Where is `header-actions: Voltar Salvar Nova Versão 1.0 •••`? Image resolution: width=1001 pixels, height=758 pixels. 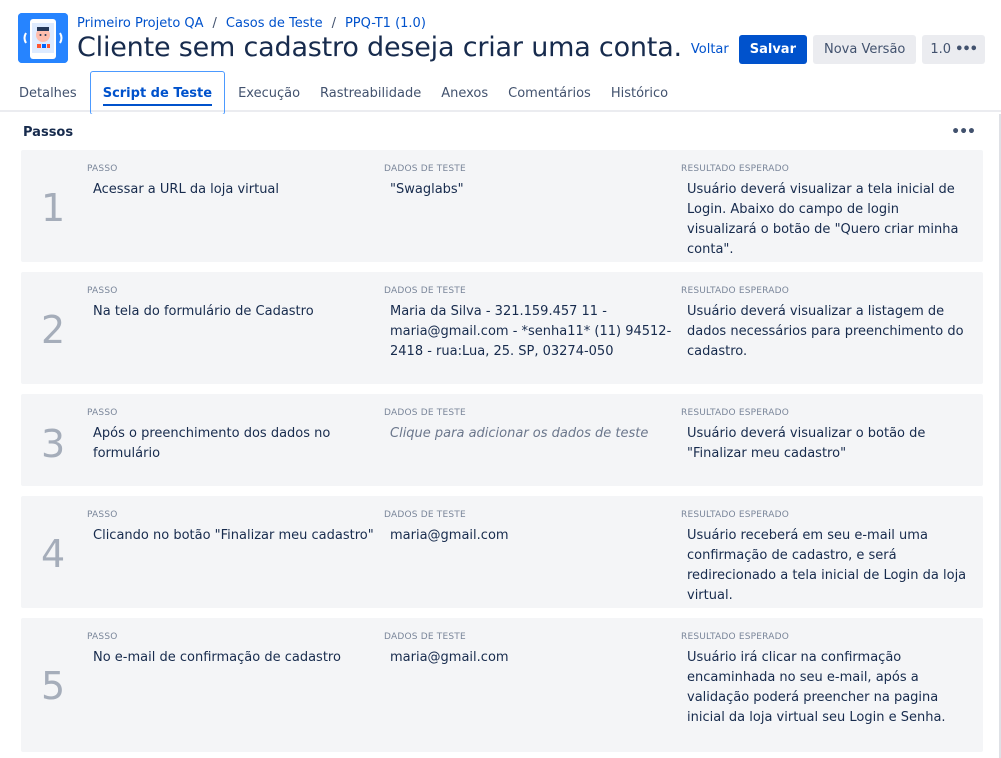 header-actions: Voltar Salvar Nova Versão 1.0 ••• is located at coordinates (836, 49).